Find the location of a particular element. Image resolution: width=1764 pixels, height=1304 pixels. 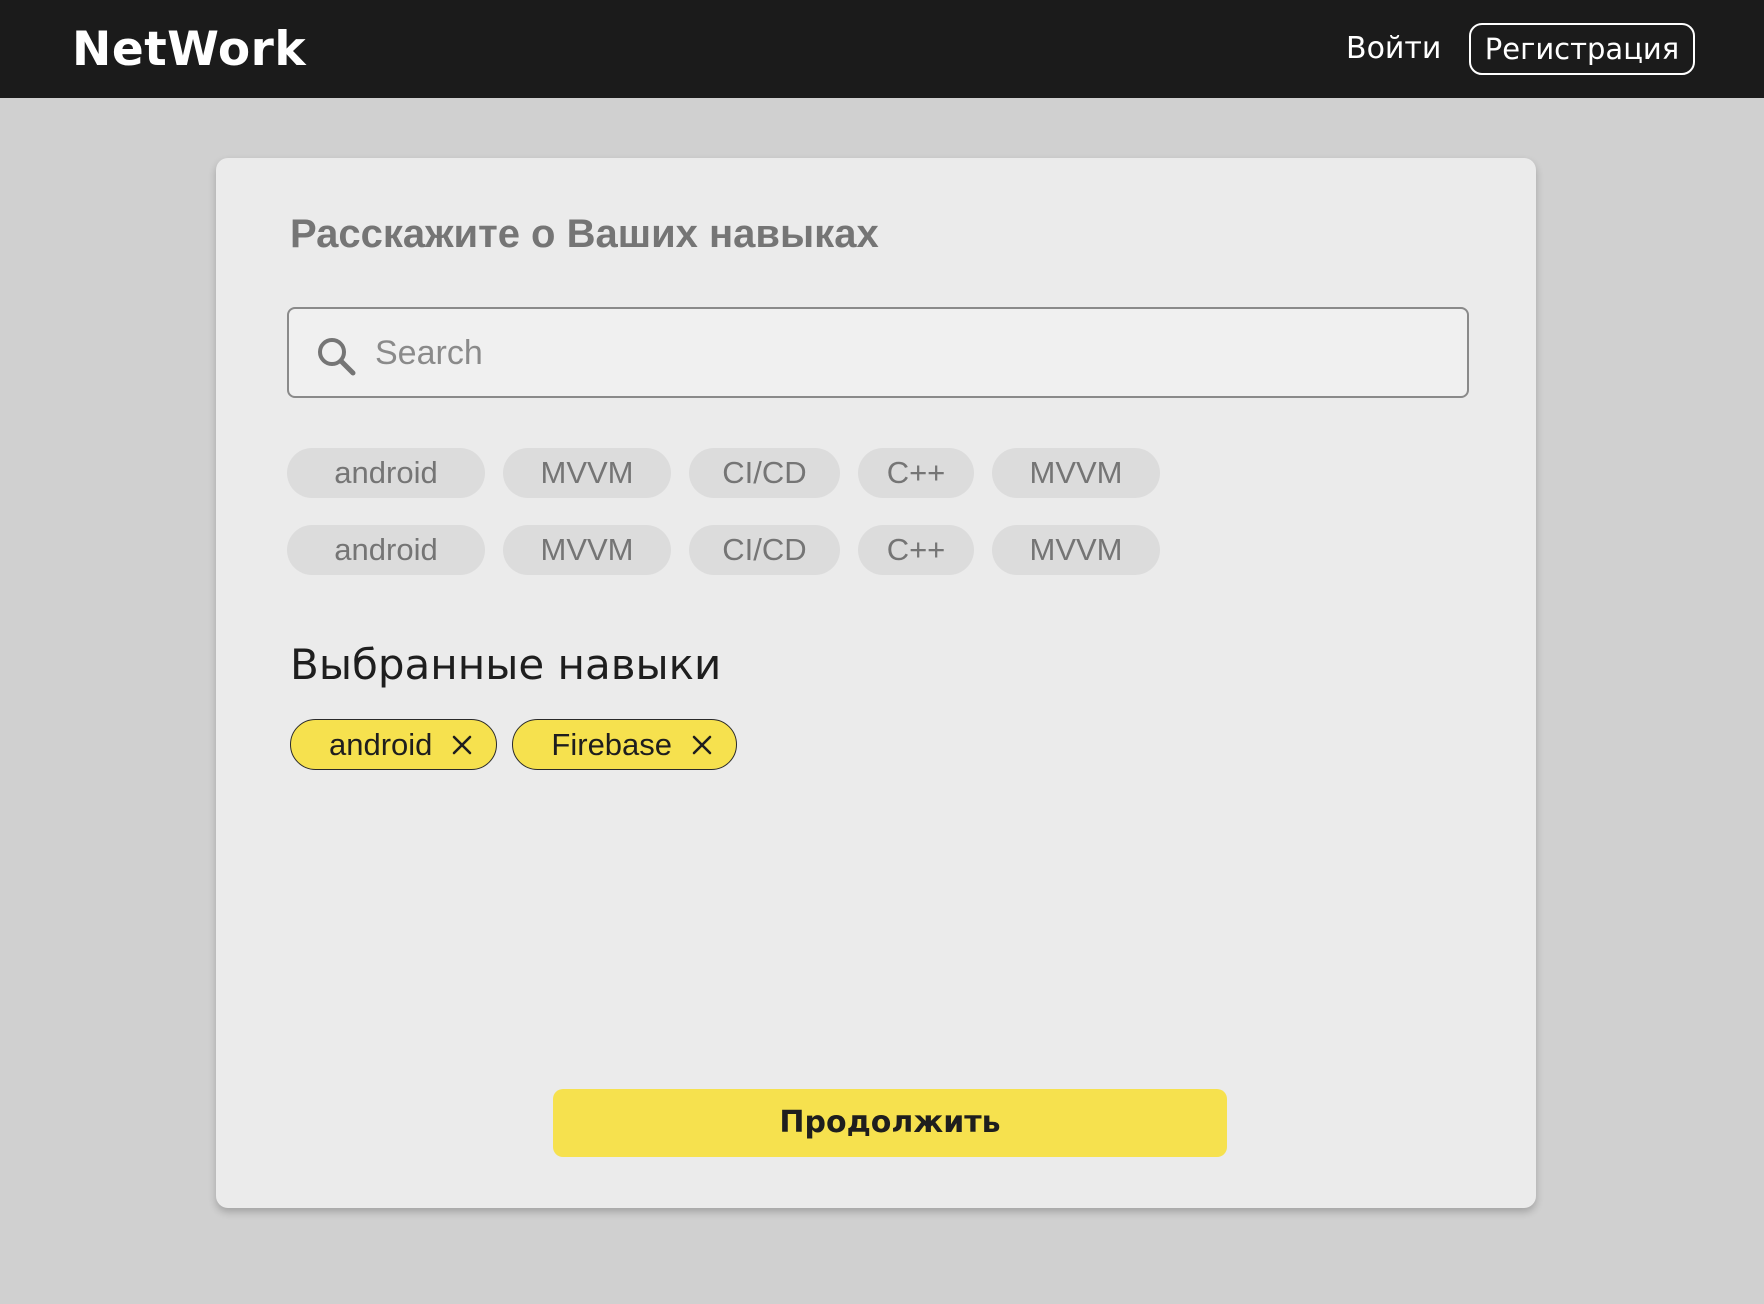

app-logo: NetWork is located at coordinates (189, 50).